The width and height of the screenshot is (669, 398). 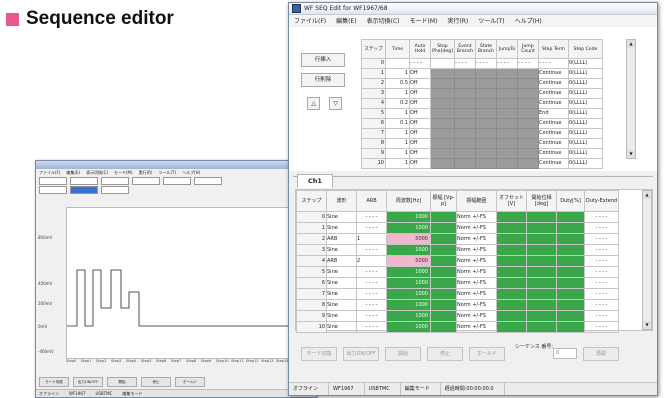 I want to click on insert-row-button: 行挿入, so click(x=323, y=60).